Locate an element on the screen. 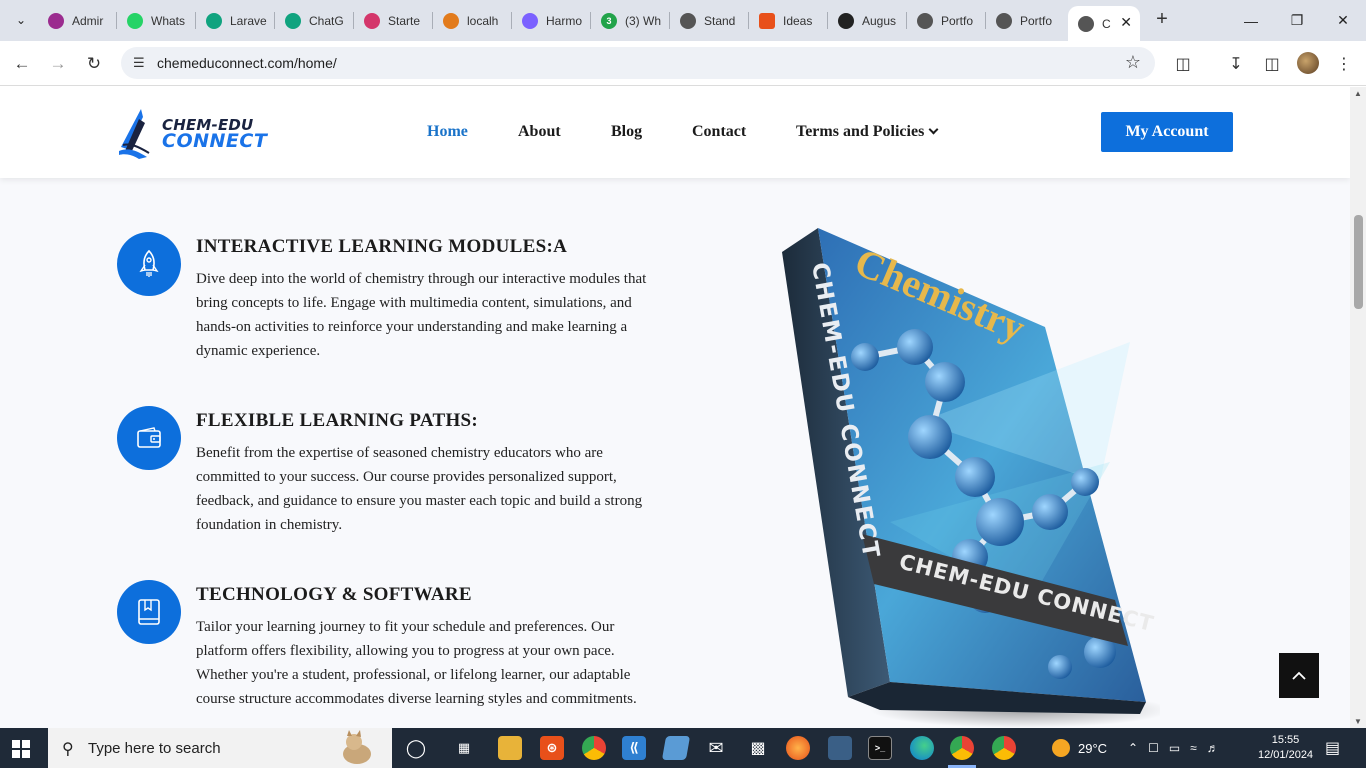 Image resolution: width=1366 pixels, height=768 pixels. nav-terms-label: Terms and Policies is located at coordinates (860, 131).